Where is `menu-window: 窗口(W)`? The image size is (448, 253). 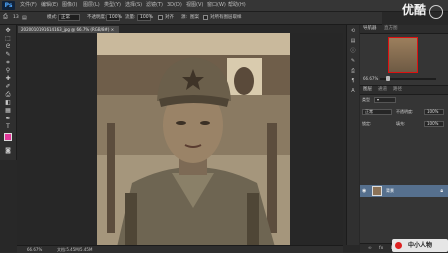
menu-window: 窗口(W) is located at coordinates (216, 5).